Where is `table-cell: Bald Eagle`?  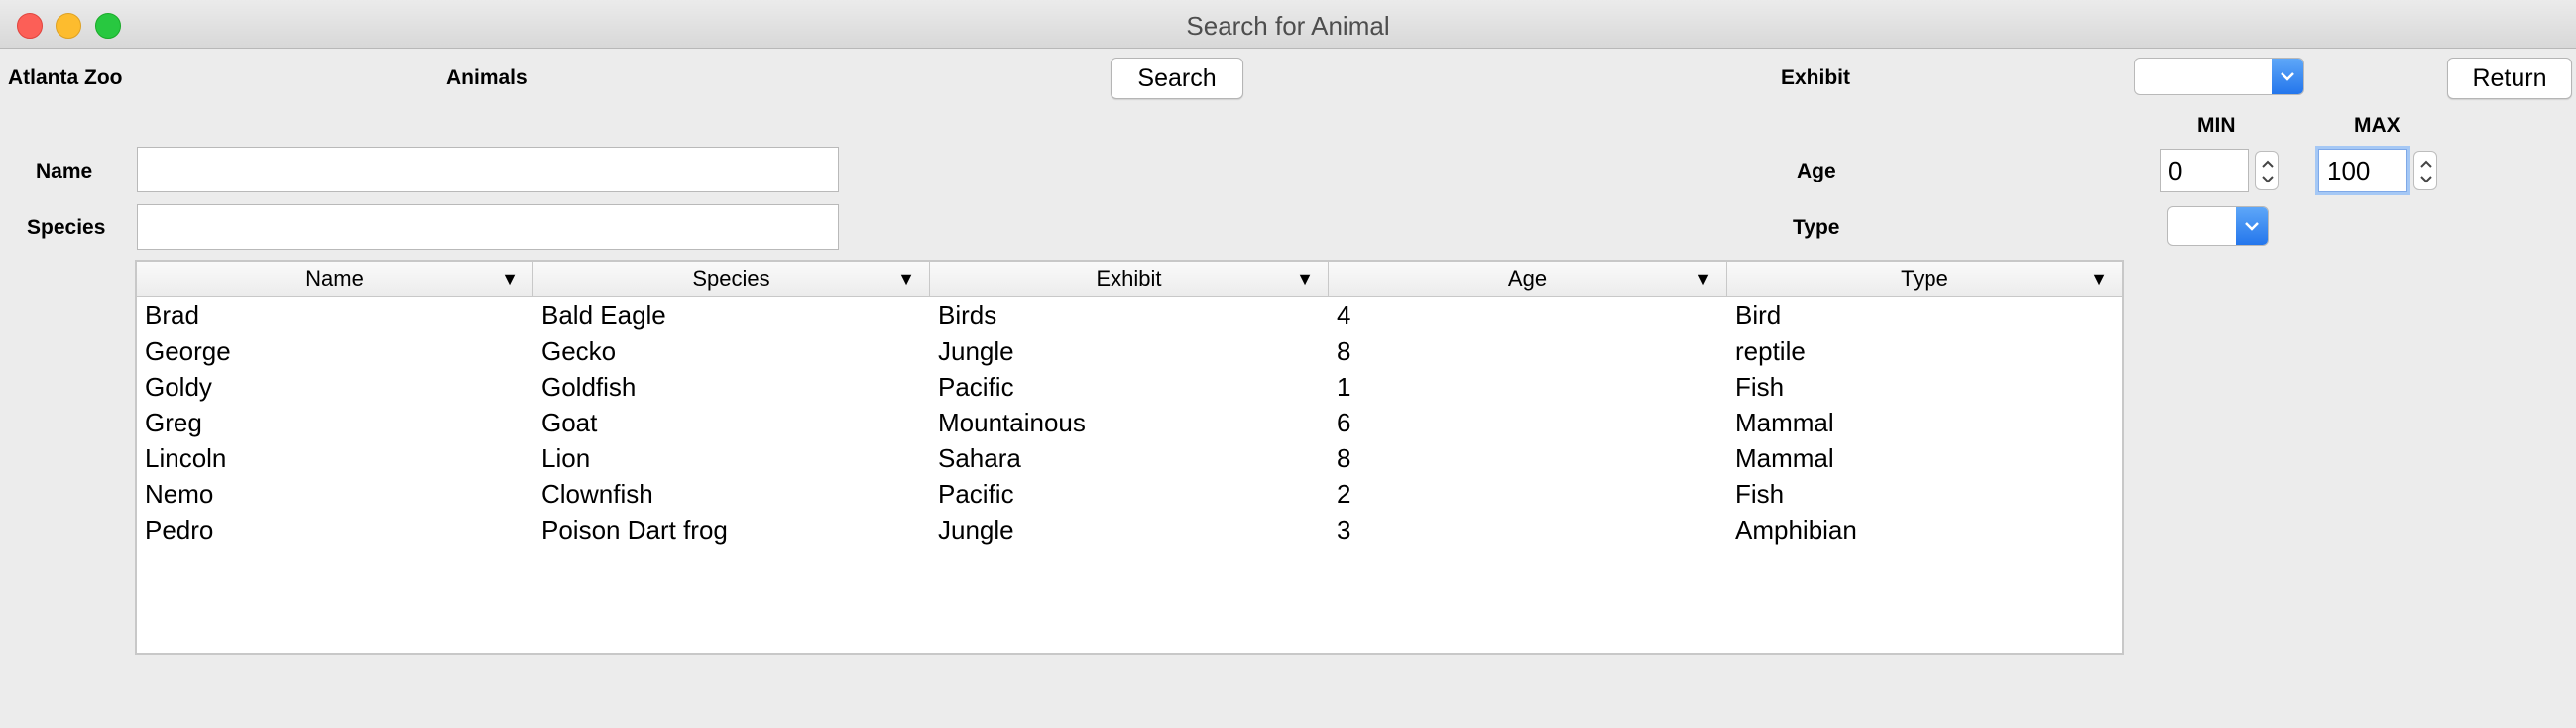 table-cell: Bald Eagle is located at coordinates (603, 315).